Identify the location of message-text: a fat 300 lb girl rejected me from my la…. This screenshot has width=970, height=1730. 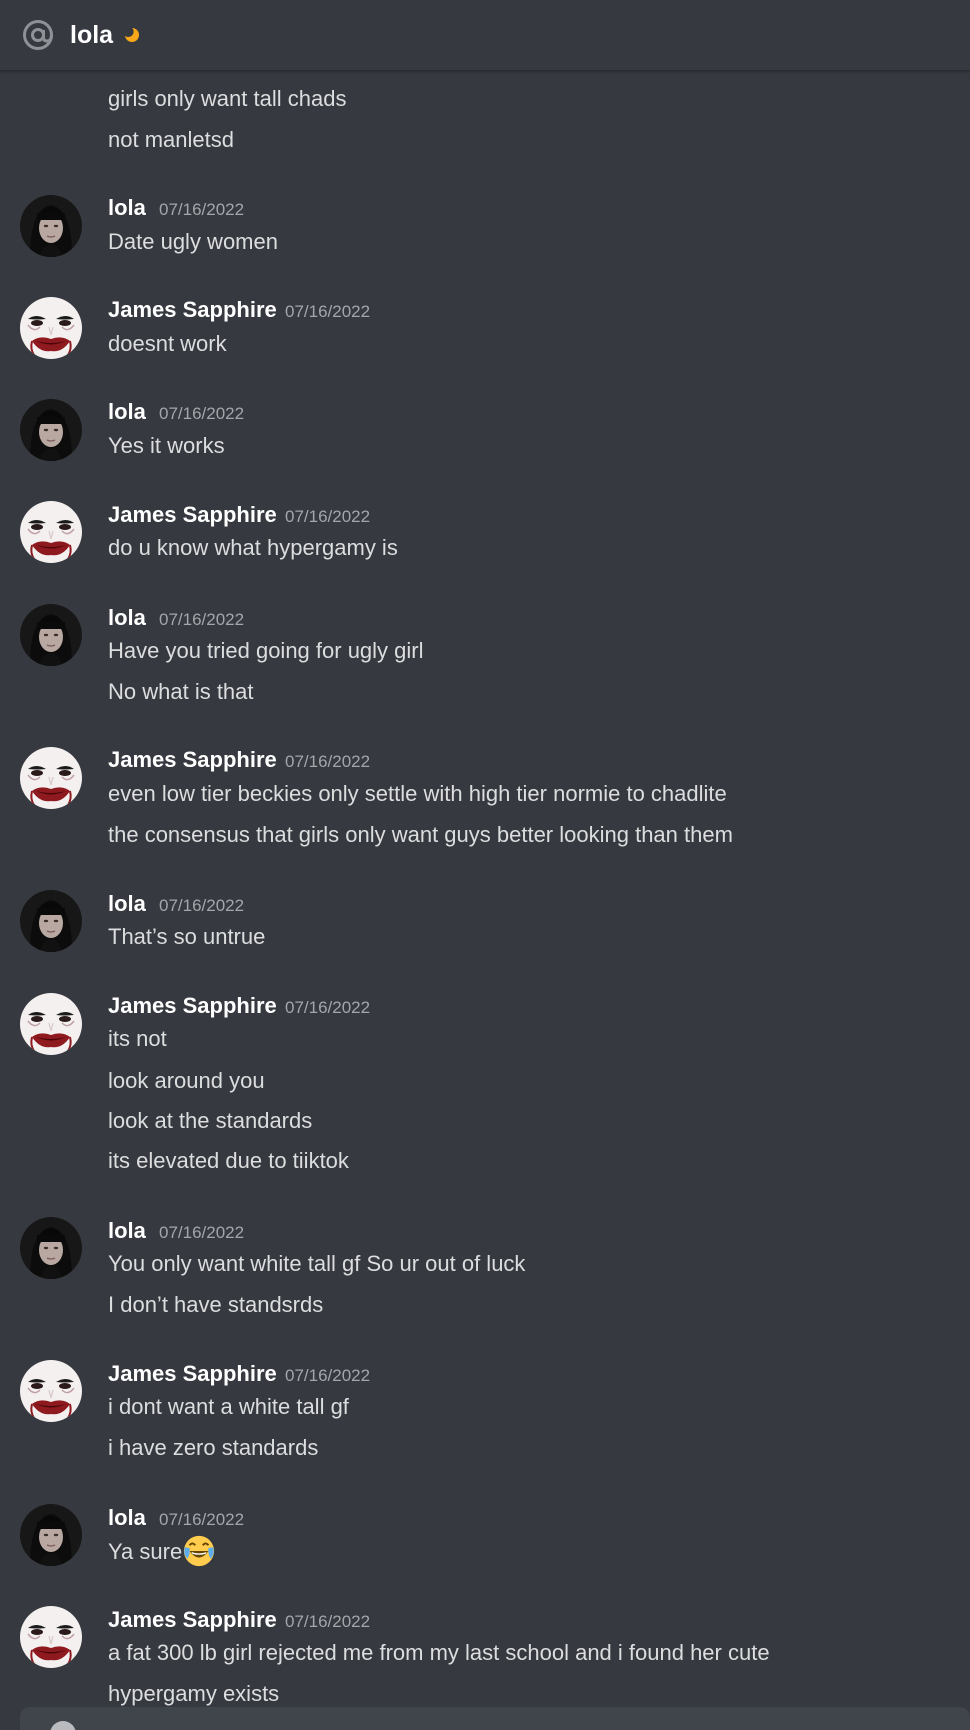
(439, 1652).